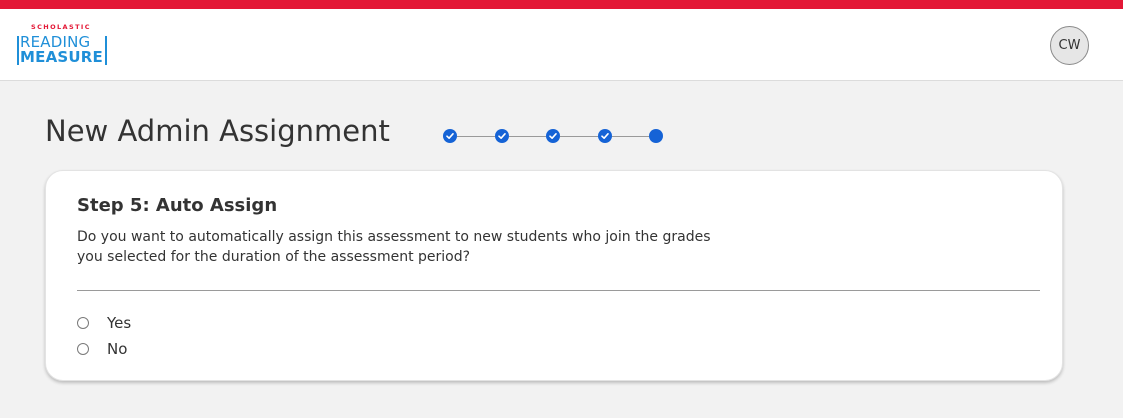  I want to click on progress-stepper, so click(554, 136).